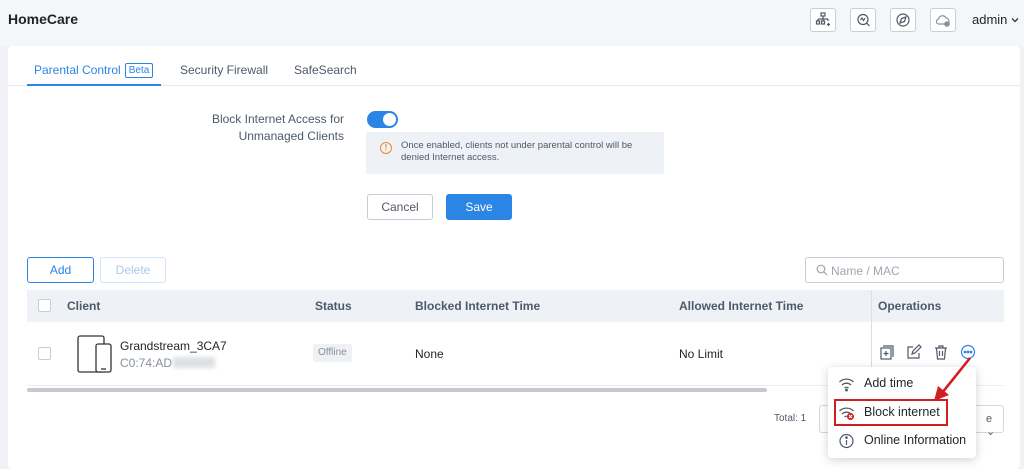  What do you see at coordinates (44, 353) in the screenshot?
I see `row-checkbox` at bounding box center [44, 353].